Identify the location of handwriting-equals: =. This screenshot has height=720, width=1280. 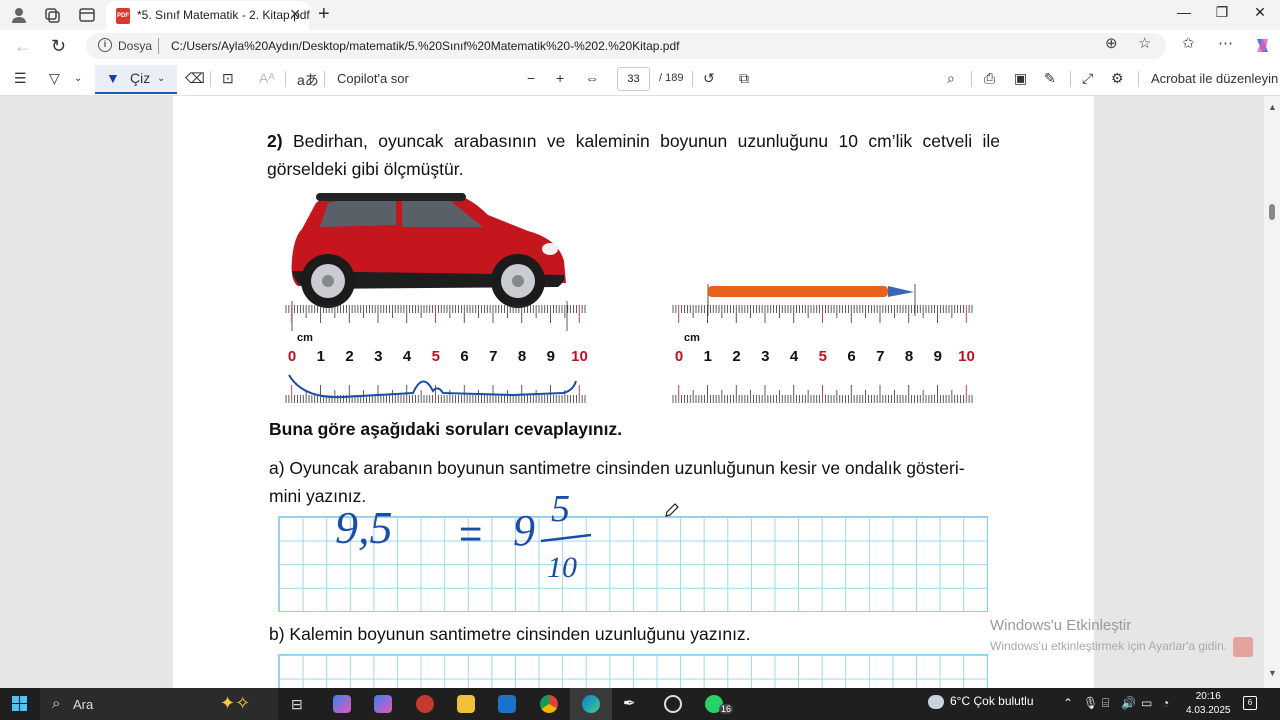
(470, 534).